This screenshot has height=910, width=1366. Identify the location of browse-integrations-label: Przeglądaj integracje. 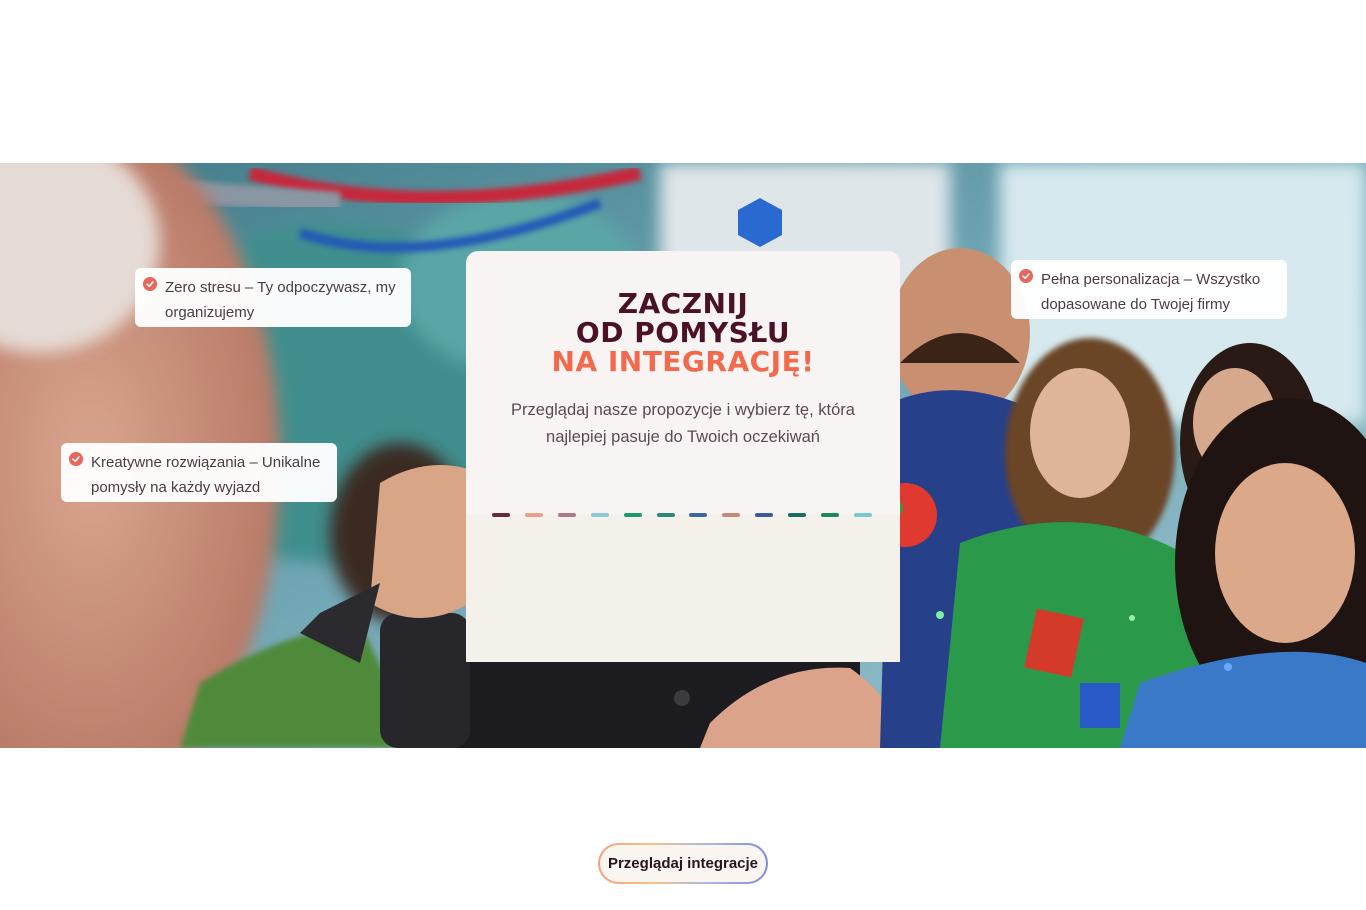
(683, 863).